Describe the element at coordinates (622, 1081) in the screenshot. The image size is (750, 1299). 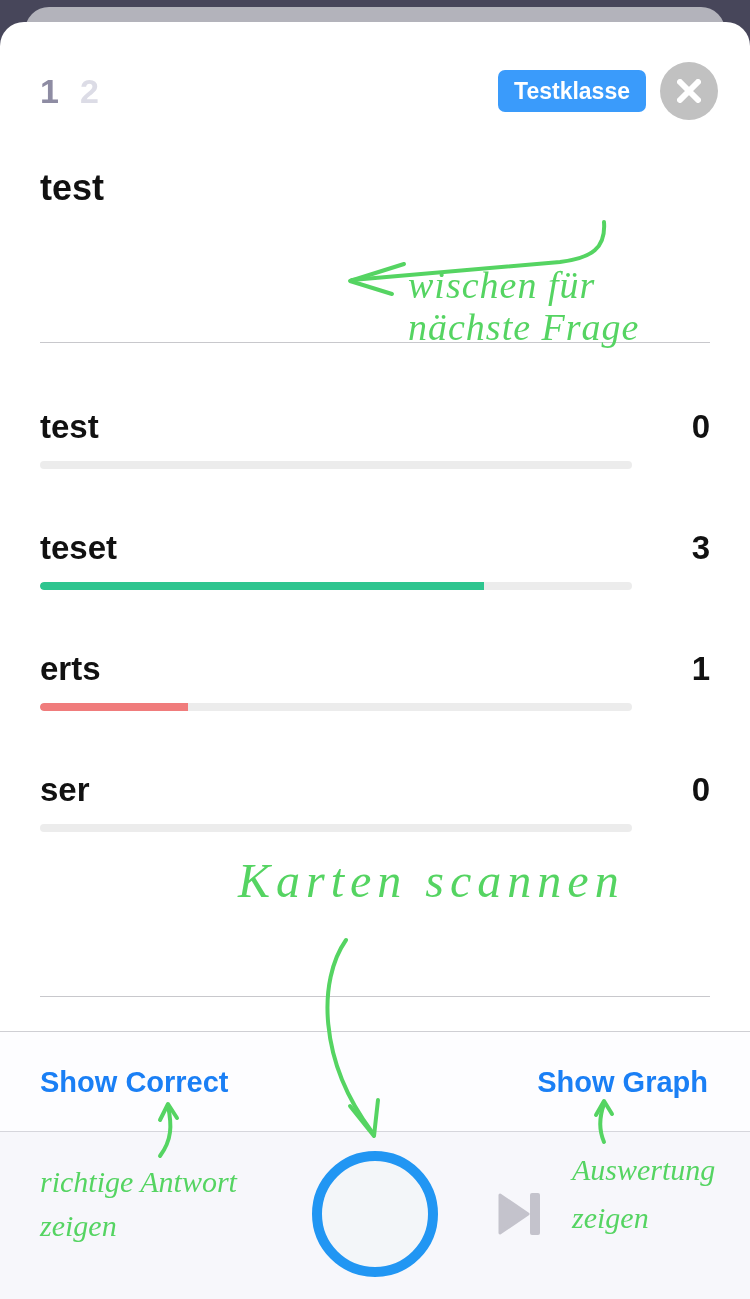
I see `action-link: Show Graph` at that location.